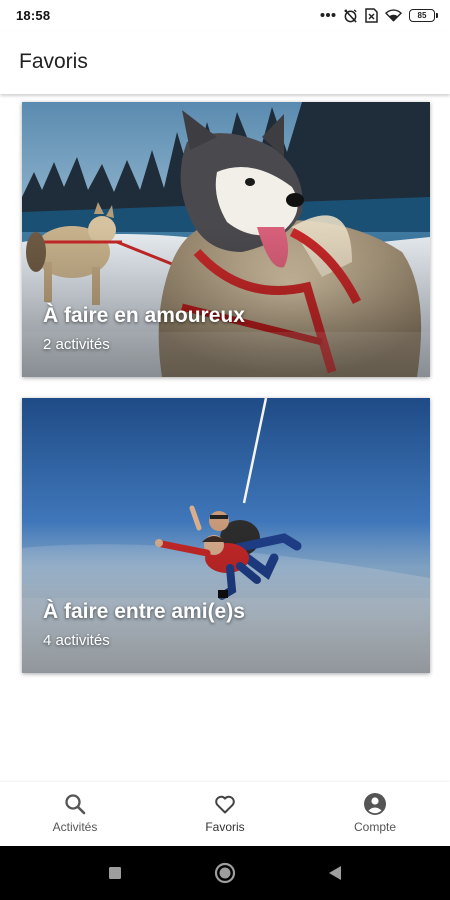 The image size is (450, 900). I want to click on nav-item-compte: Compte, so click(375, 814).